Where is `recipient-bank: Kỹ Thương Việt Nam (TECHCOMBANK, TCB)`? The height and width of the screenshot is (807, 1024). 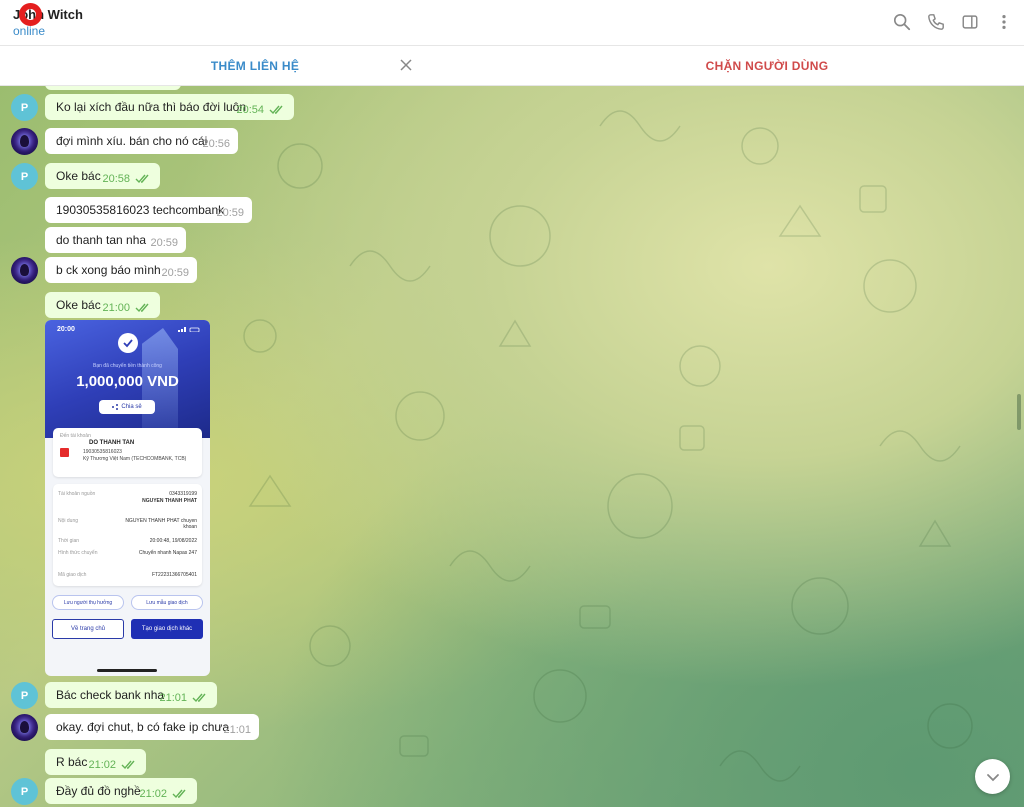
recipient-bank: Kỹ Thương Việt Nam (TECHCOMBANK, TCB) is located at coordinates (135, 459).